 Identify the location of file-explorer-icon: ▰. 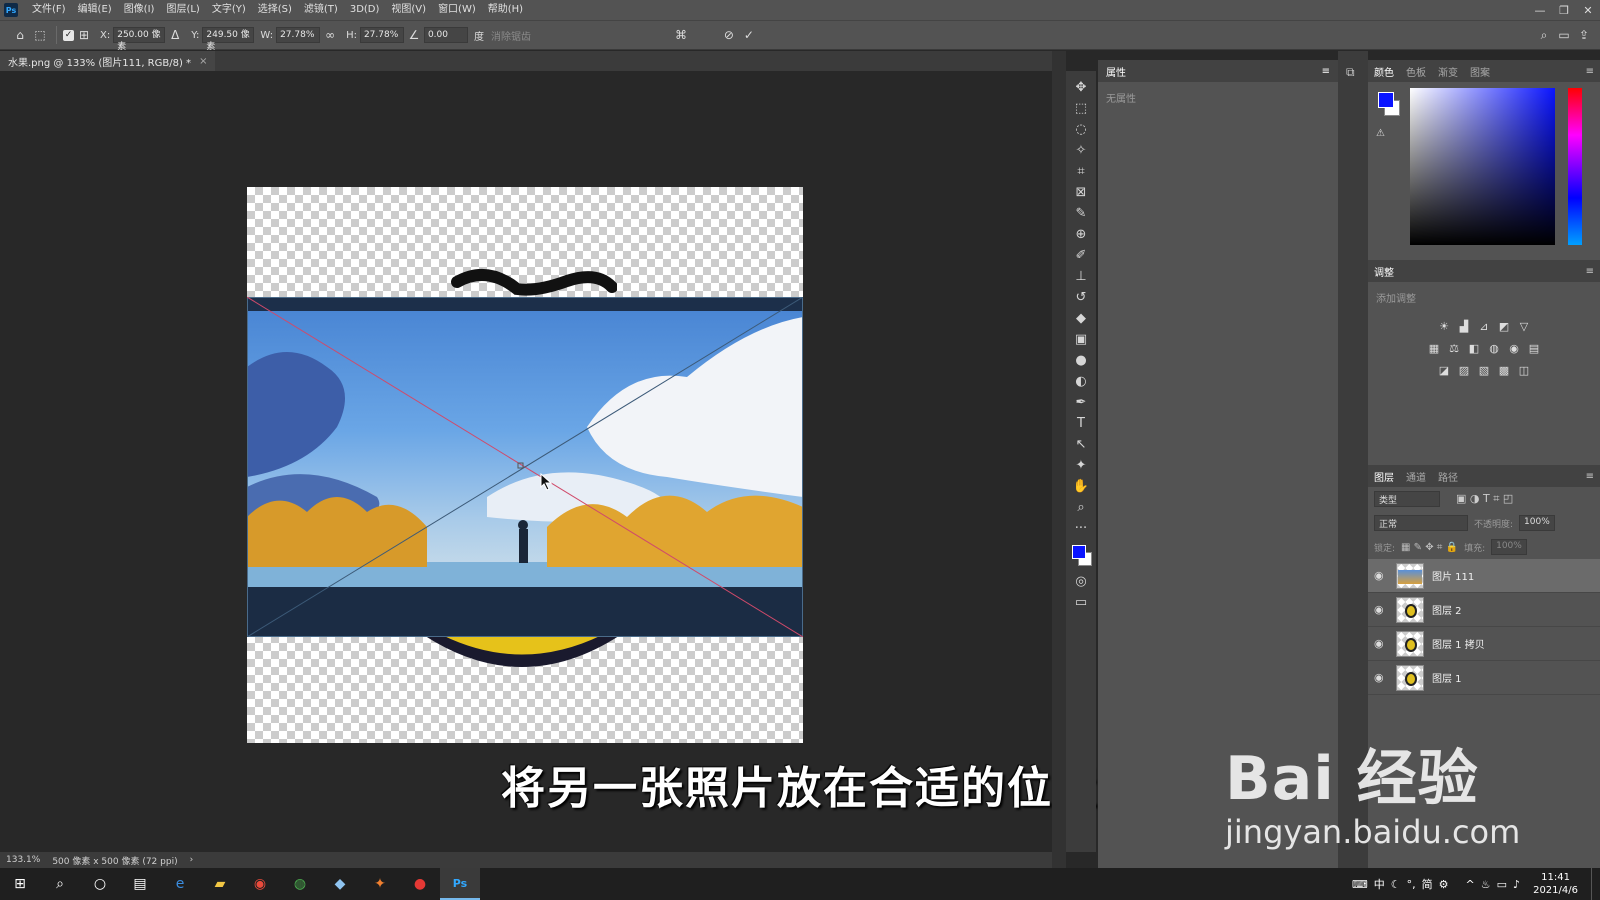
(220, 884).